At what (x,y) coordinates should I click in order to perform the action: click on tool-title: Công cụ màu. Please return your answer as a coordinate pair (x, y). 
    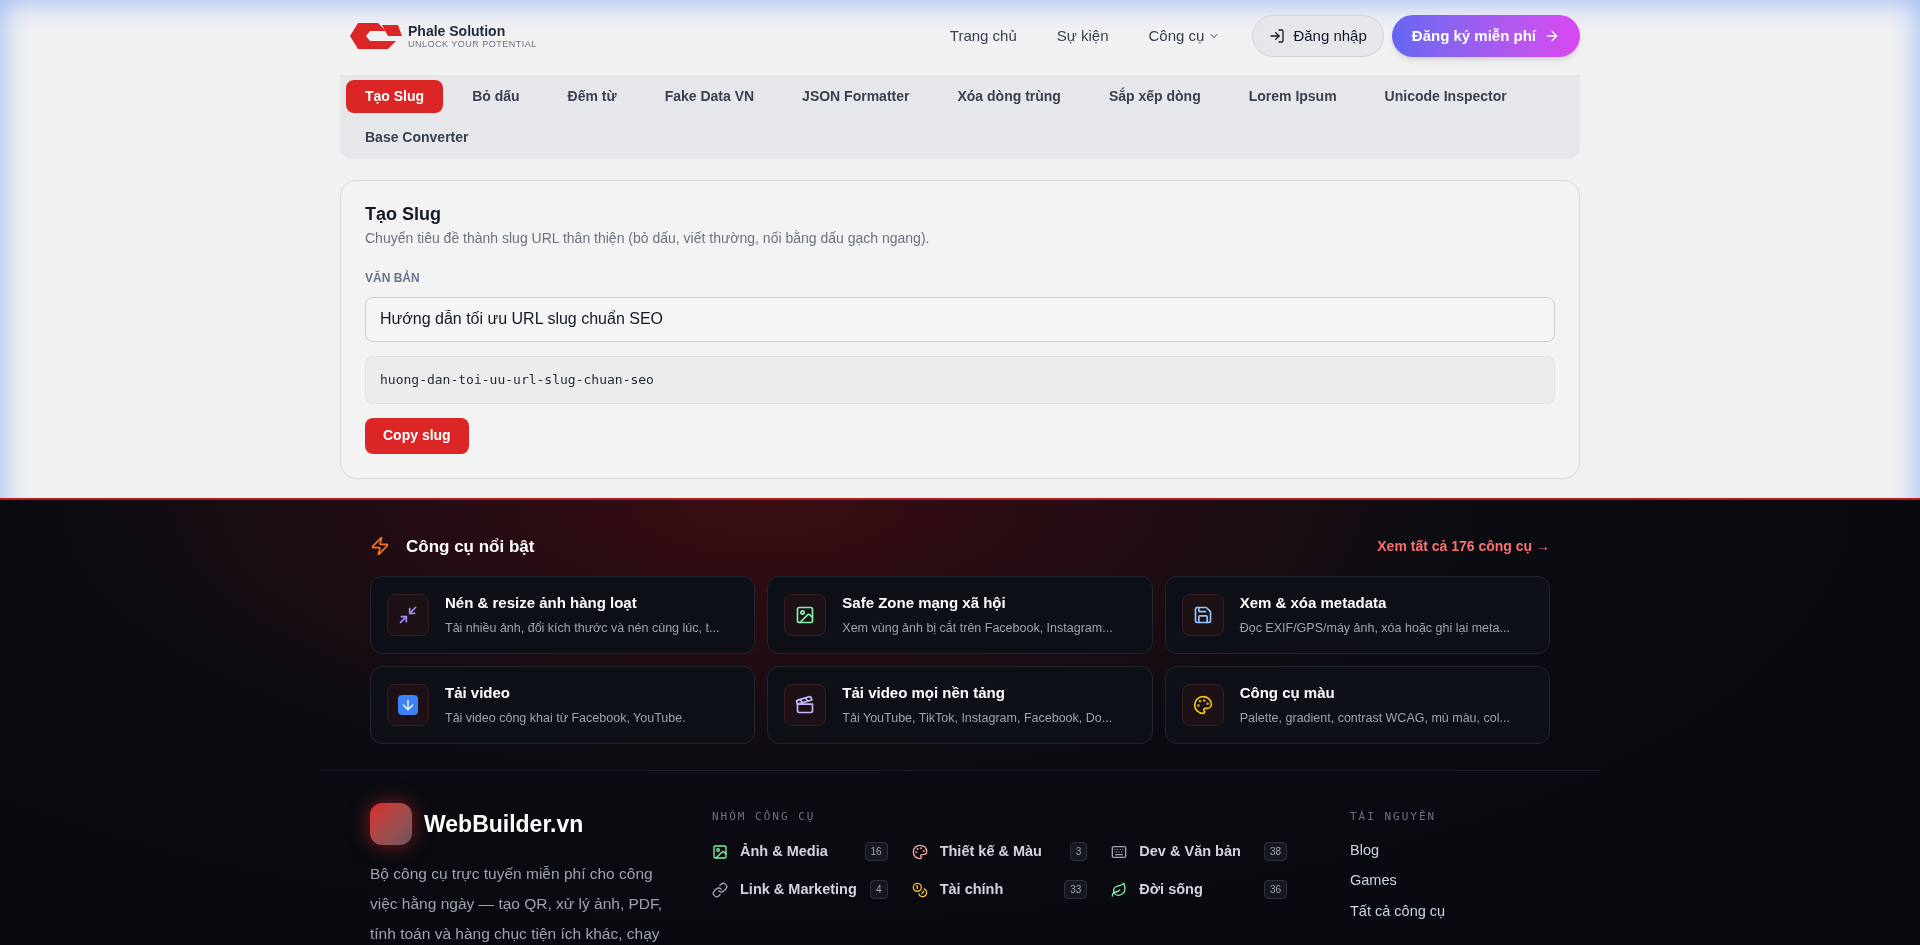
    Looking at the image, I should click on (1287, 693).